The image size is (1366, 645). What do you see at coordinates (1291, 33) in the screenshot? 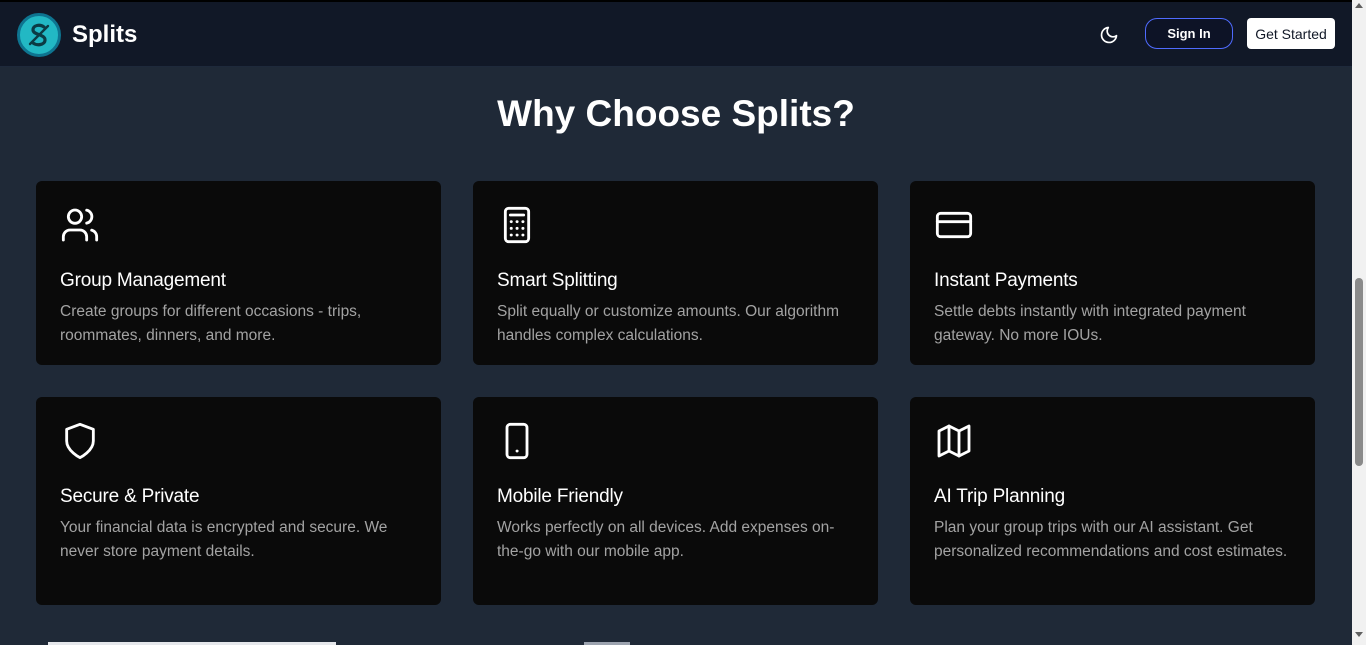
I see `get-started-button: Get Started` at bounding box center [1291, 33].